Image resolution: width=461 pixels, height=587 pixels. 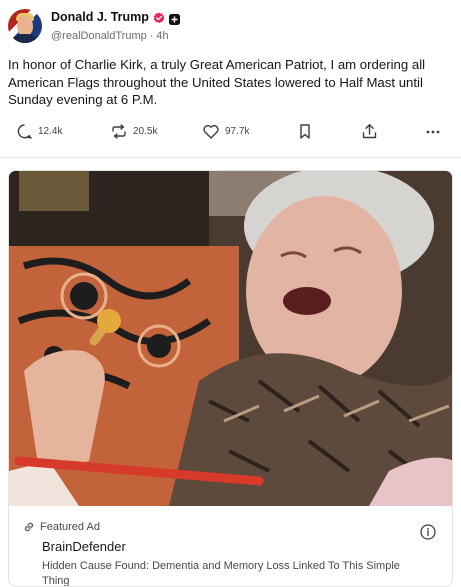 I want to click on repost-icon, so click(x=119, y=131).